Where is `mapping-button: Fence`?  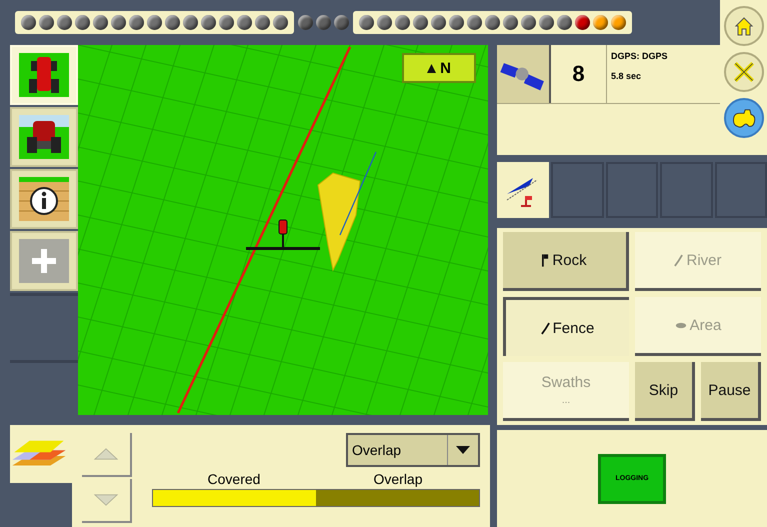 mapping-button: Fence is located at coordinates (566, 326).